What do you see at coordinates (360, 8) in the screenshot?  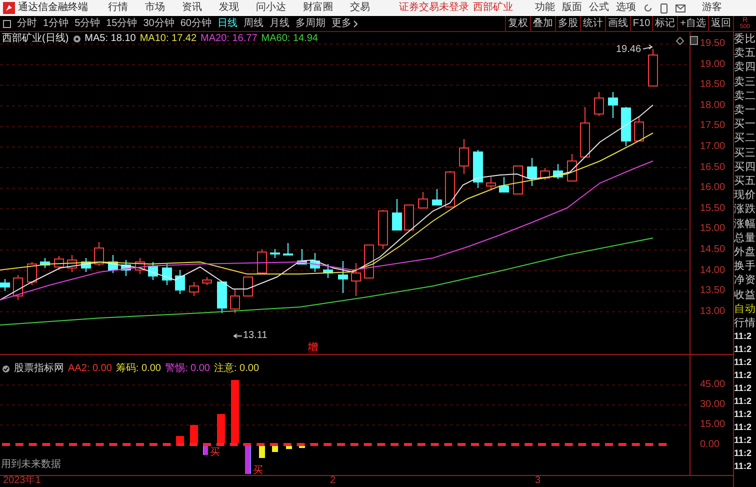 I see `menu-item: 交易` at bounding box center [360, 8].